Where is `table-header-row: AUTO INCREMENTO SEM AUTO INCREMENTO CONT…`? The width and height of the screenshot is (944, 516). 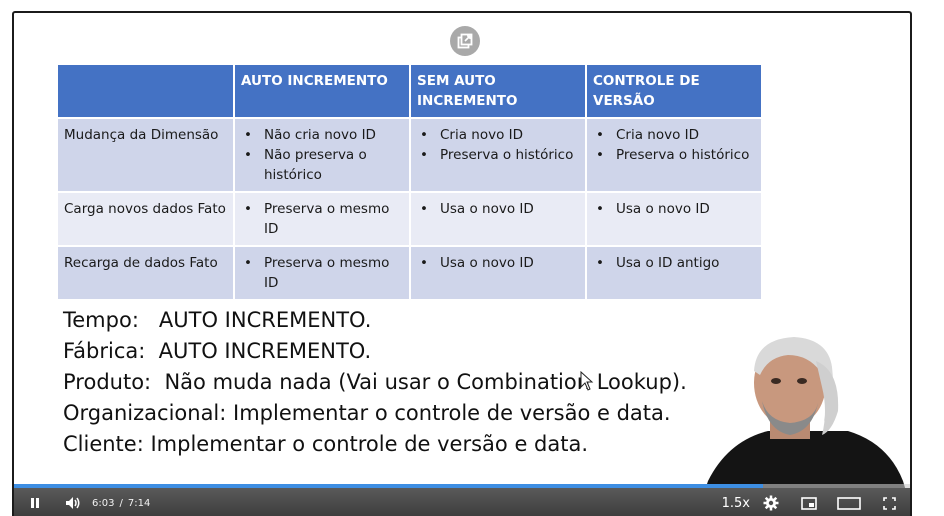
table-header-row: AUTO INCREMENTO SEM AUTO INCREMENTO CONT… is located at coordinates (410, 91).